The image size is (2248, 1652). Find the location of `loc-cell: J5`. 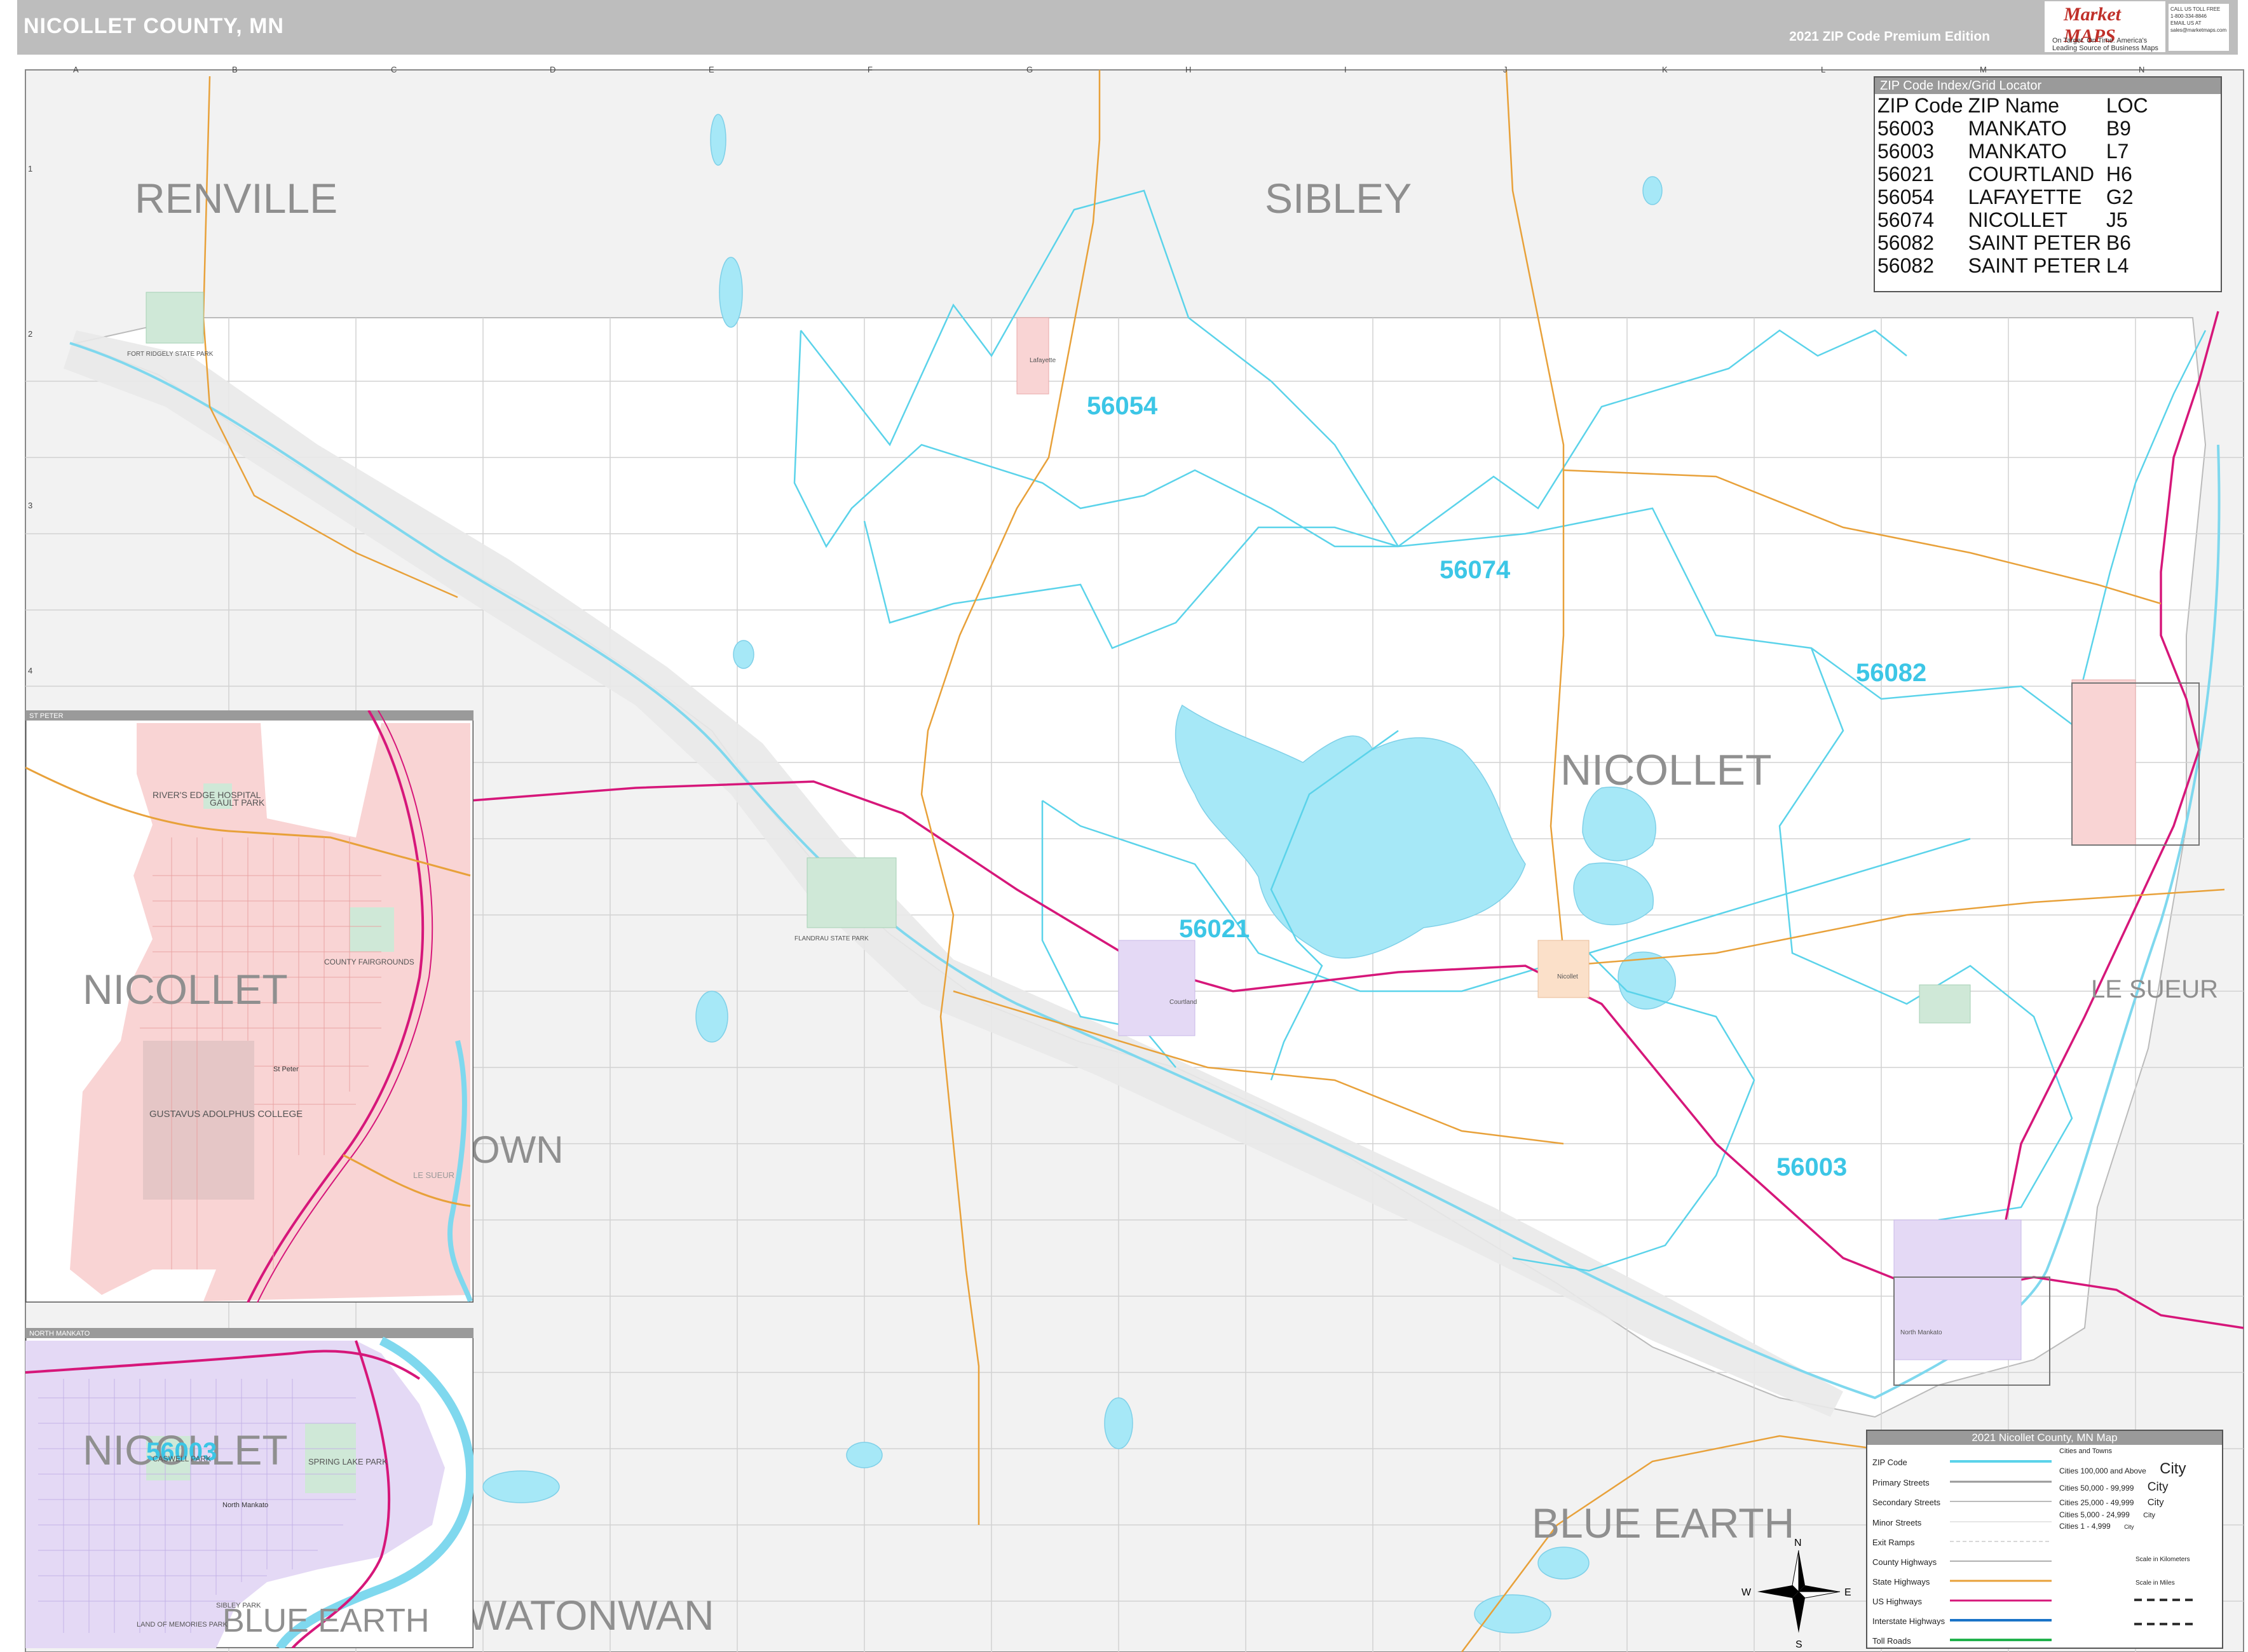

loc-cell: J5 is located at coordinates (2117, 220).